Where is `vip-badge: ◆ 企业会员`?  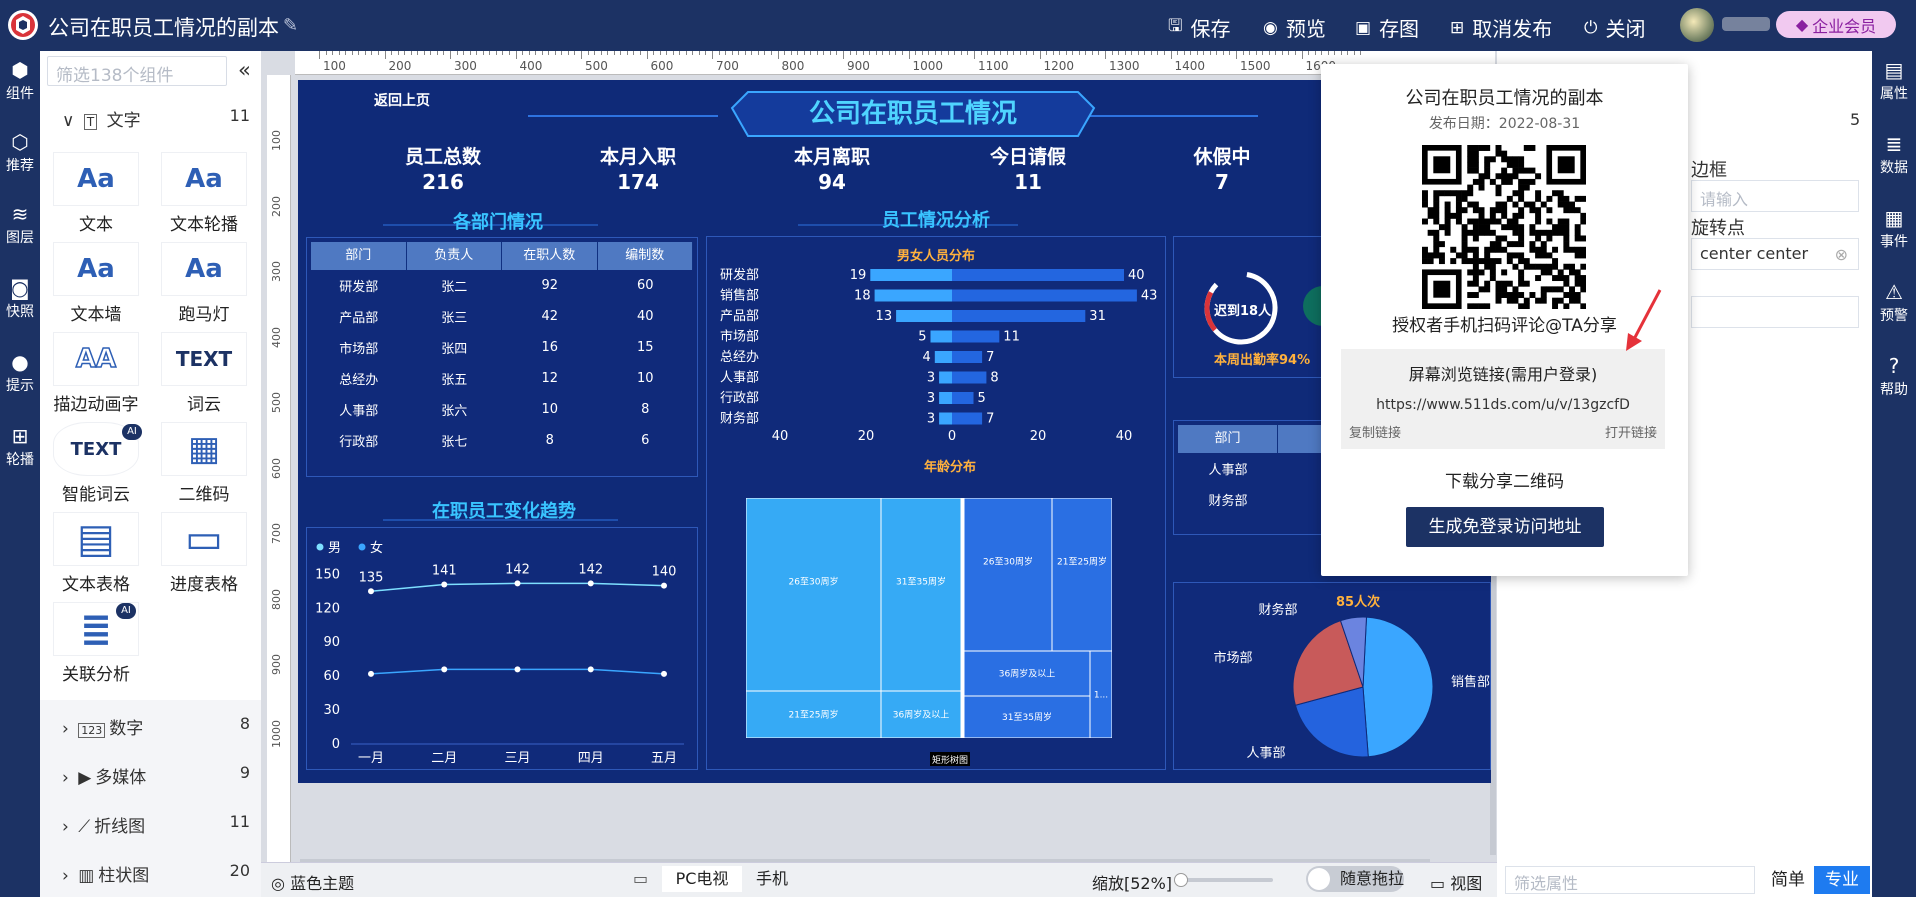 vip-badge: ◆ 企业会员 is located at coordinates (1836, 24).